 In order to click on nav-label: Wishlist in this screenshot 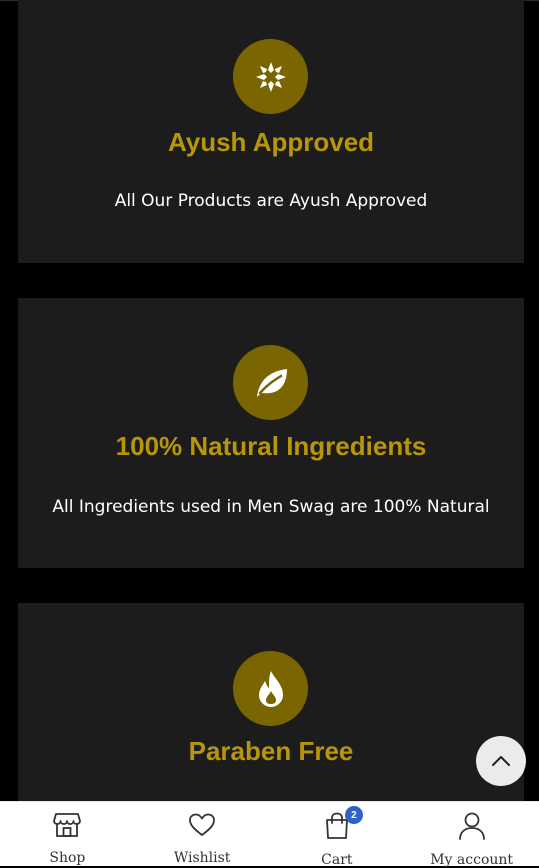, I will do `click(202, 858)`.